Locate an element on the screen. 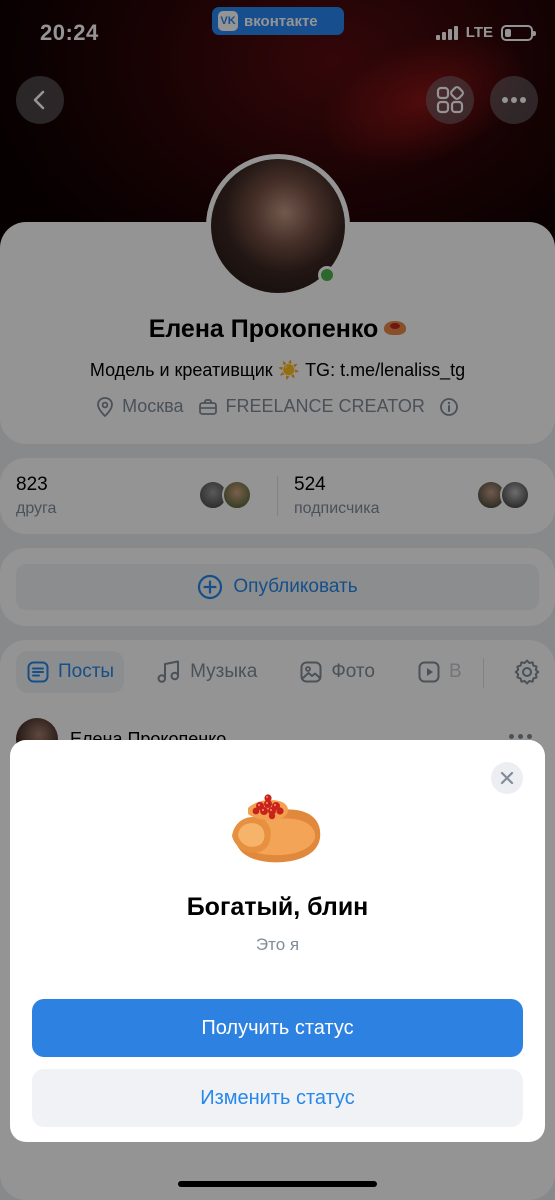  get-status-button: Получить статус is located at coordinates (277, 1028).